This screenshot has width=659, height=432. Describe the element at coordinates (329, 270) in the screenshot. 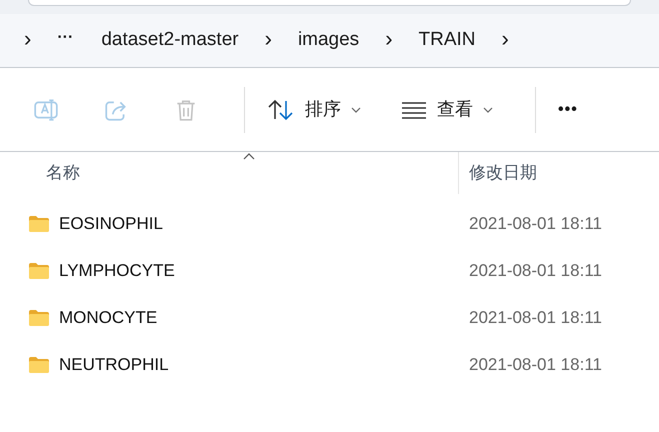

I see `file-row: LYMPHOCYTE 2021-08-01 18:11` at that location.